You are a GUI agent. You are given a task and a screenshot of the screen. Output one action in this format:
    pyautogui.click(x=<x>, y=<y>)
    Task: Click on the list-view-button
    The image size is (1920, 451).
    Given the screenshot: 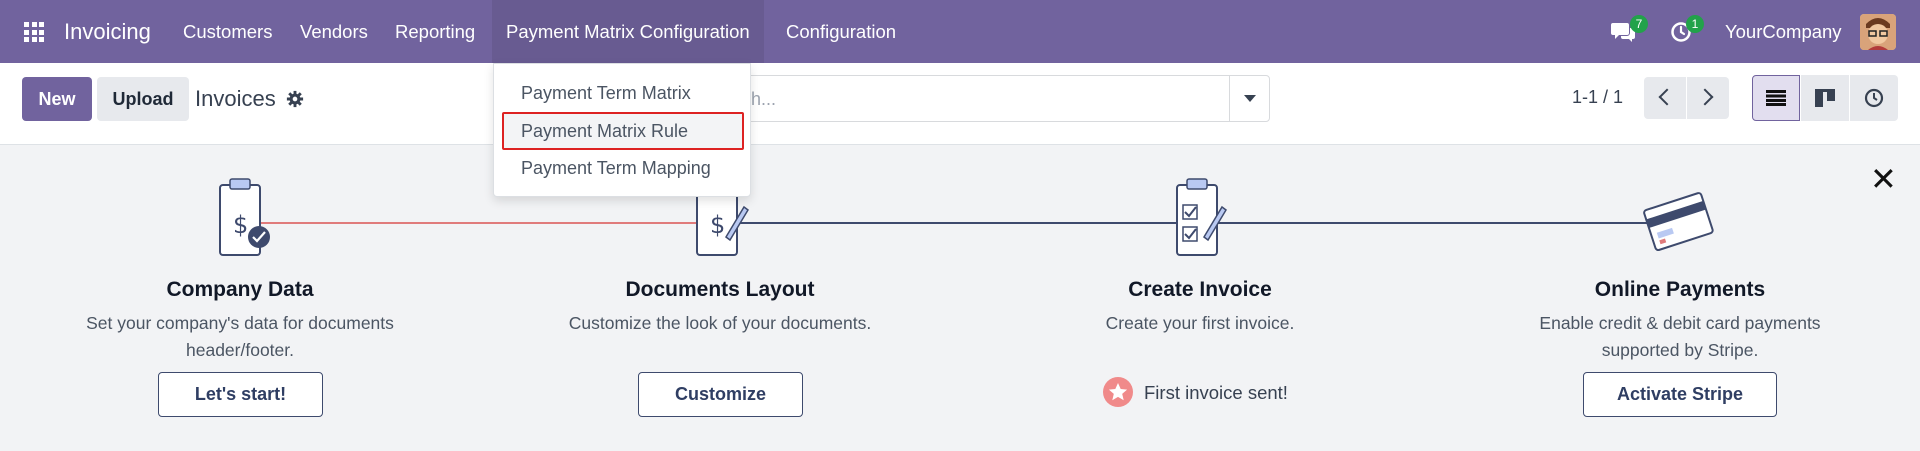 What is the action you would take?
    pyautogui.click(x=1776, y=98)
    